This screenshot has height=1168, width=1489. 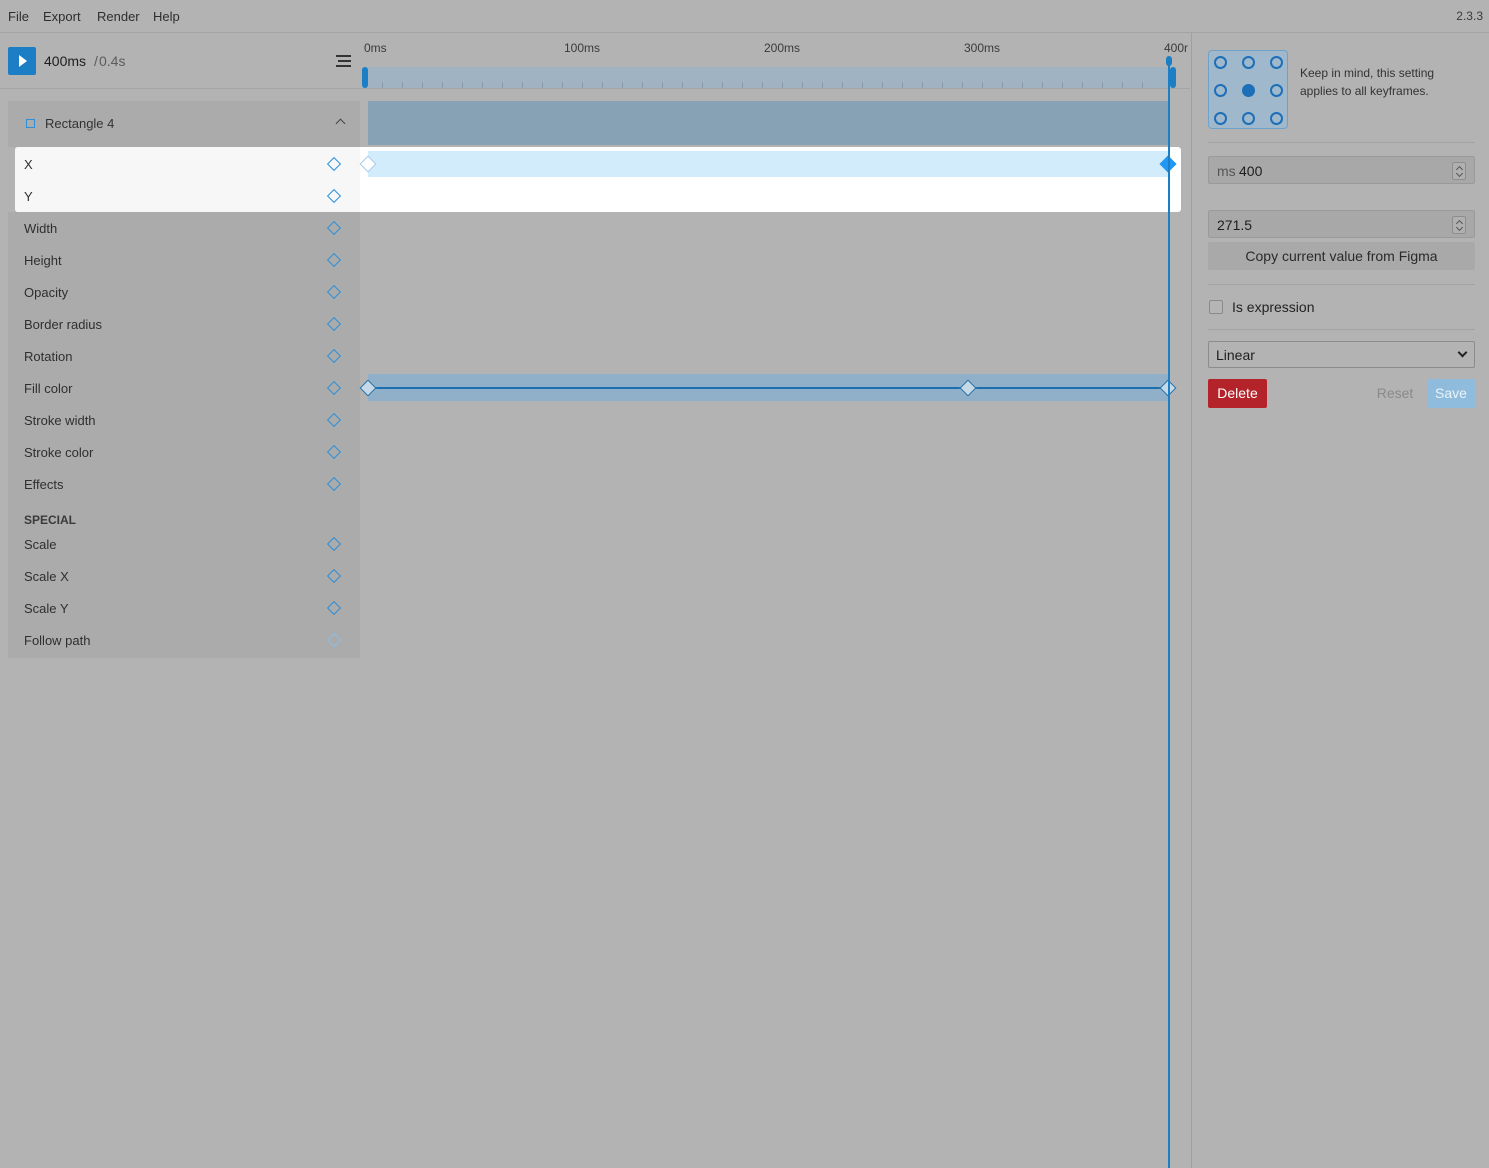 What do you see at coordinates (1276, 90) in the screenshot?
I see `anchor-middle-right` at bounding box center [1276, 90].